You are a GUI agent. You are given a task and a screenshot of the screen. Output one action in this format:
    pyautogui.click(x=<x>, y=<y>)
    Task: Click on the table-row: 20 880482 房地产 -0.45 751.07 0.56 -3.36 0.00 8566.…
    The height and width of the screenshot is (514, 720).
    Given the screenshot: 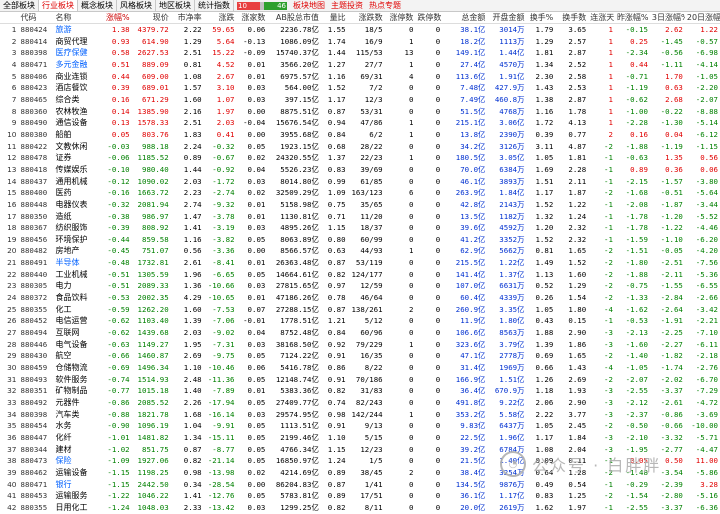 What is the action you would take?
    pyautogui.click(x=360, y=251)
    